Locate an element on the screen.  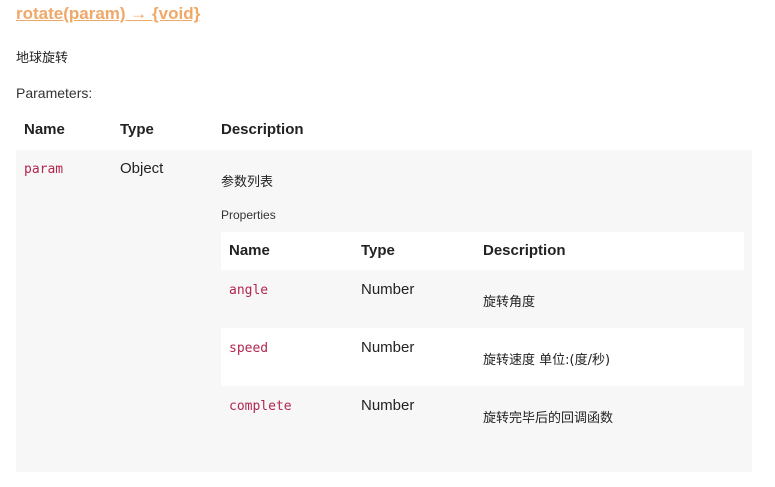
param-description: 参数列表 is located at coordinates (247, 182).